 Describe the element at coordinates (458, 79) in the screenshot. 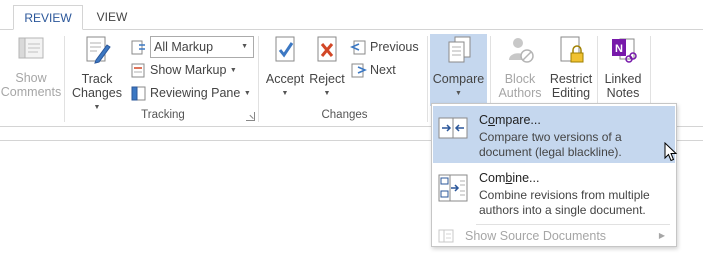

I see `compare-label: Compare` at that location.